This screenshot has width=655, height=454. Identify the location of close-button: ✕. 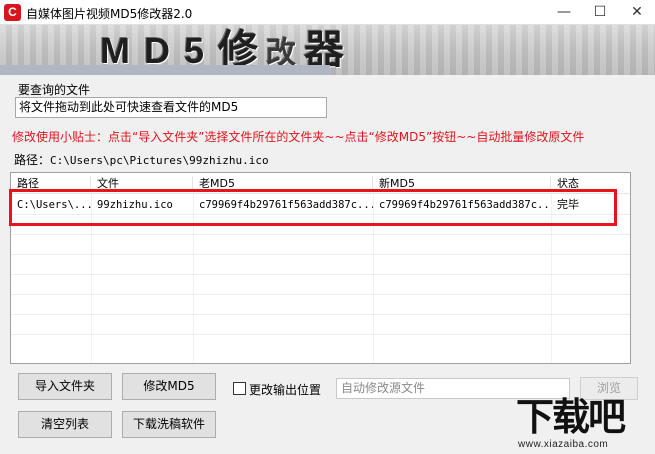
(637, 12).